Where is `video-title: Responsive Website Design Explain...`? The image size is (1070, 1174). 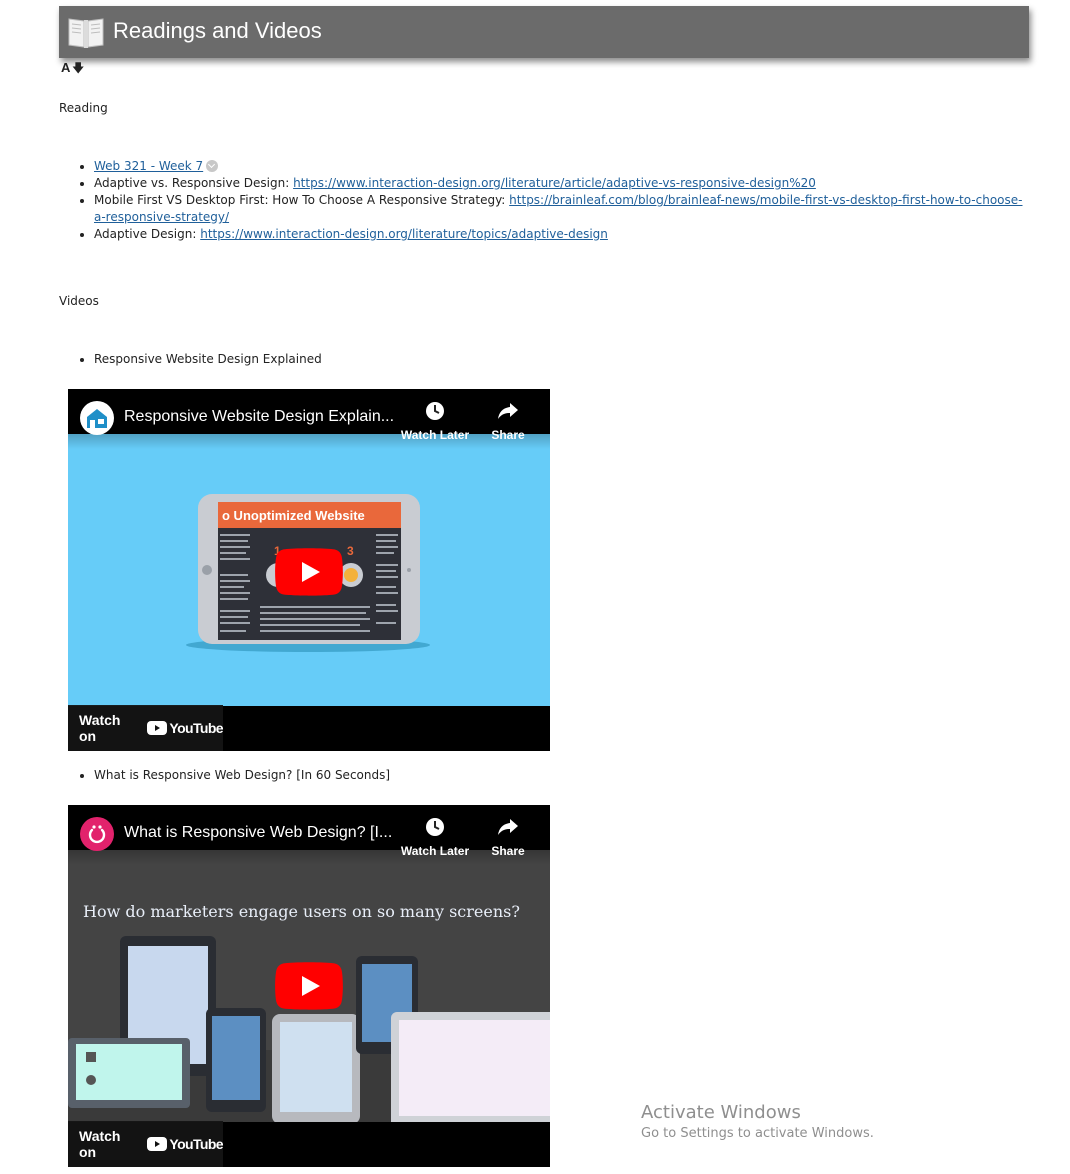
video-title: Responsive Website Design Explain... is located at coordinates (259, 417).